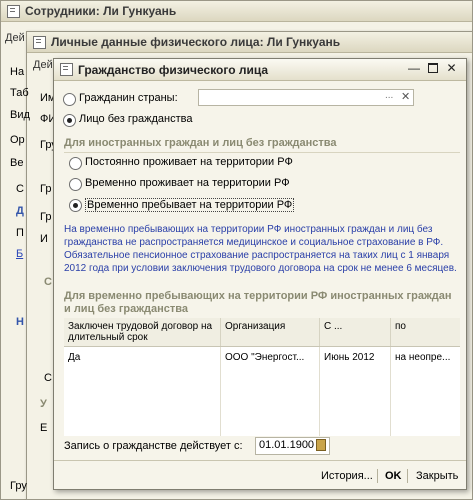 The height and width of the screenshot is (500, 473). I want to click on footer-divider, so click(260, 460).